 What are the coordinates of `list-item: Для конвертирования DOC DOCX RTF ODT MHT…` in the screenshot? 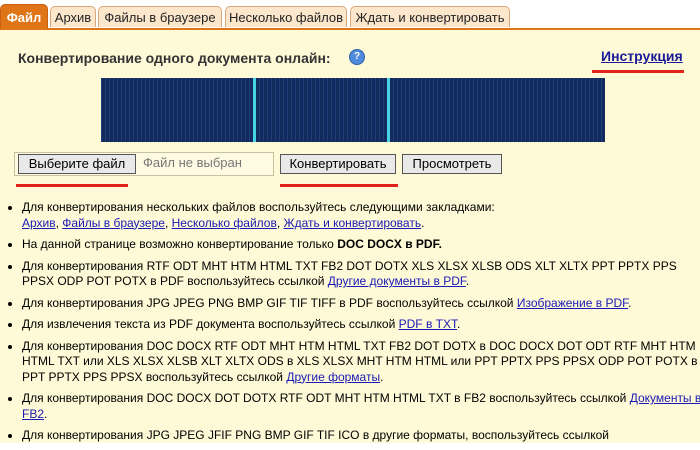 It's located at (361, 362).